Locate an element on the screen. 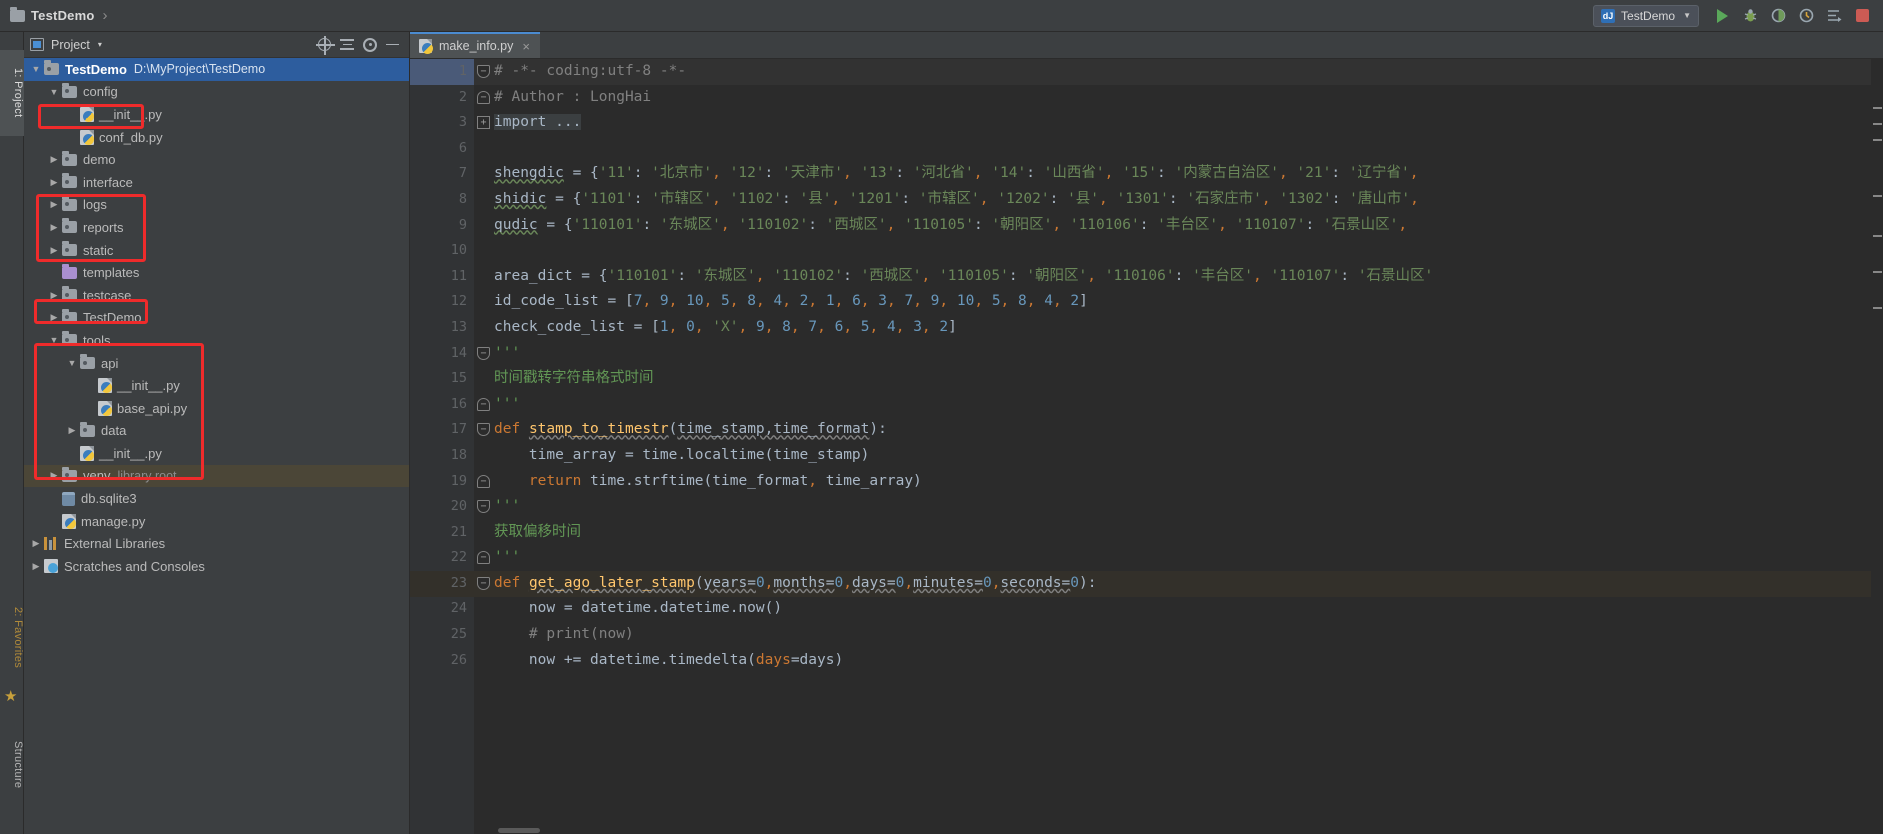  code-token: '110105' is located at coordinates (939, 224).